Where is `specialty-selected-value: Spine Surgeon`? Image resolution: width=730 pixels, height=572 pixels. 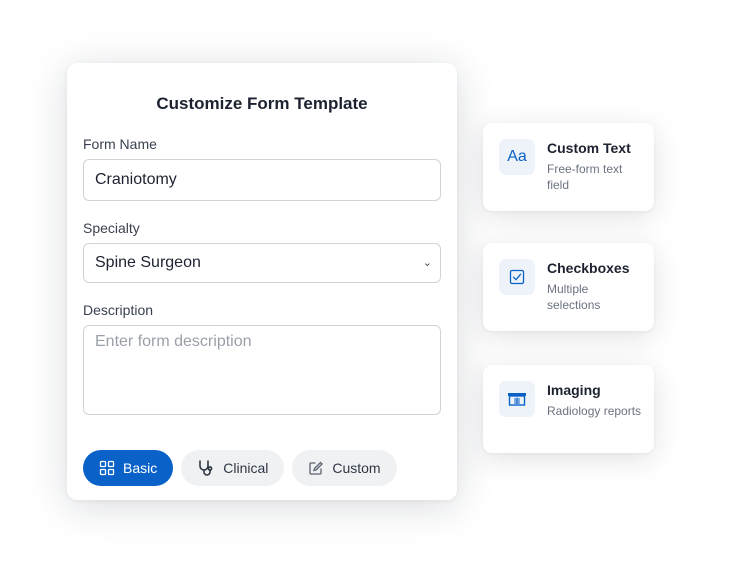 specialty-selected-value: Spine Surgeon is located at coordinates (148, 262).